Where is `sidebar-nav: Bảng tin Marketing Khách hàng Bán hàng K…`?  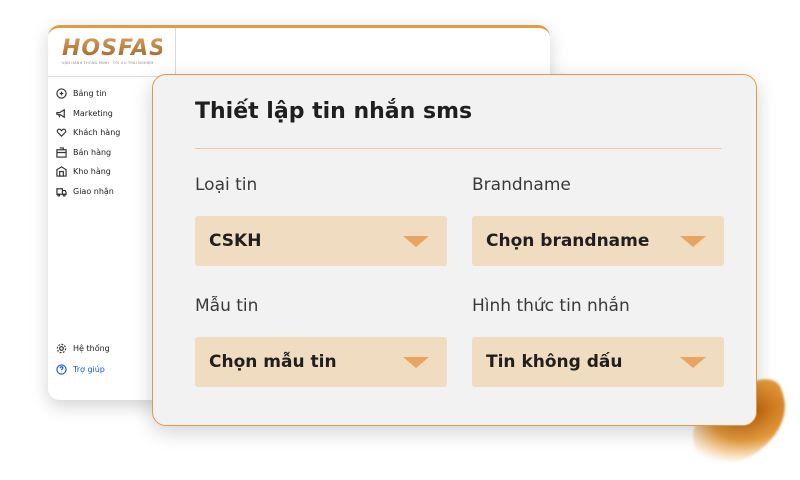 sidebar-nav: Bảng tin Marketing Khách hàng Bán hàng K… is located at coordinates (88, 142).